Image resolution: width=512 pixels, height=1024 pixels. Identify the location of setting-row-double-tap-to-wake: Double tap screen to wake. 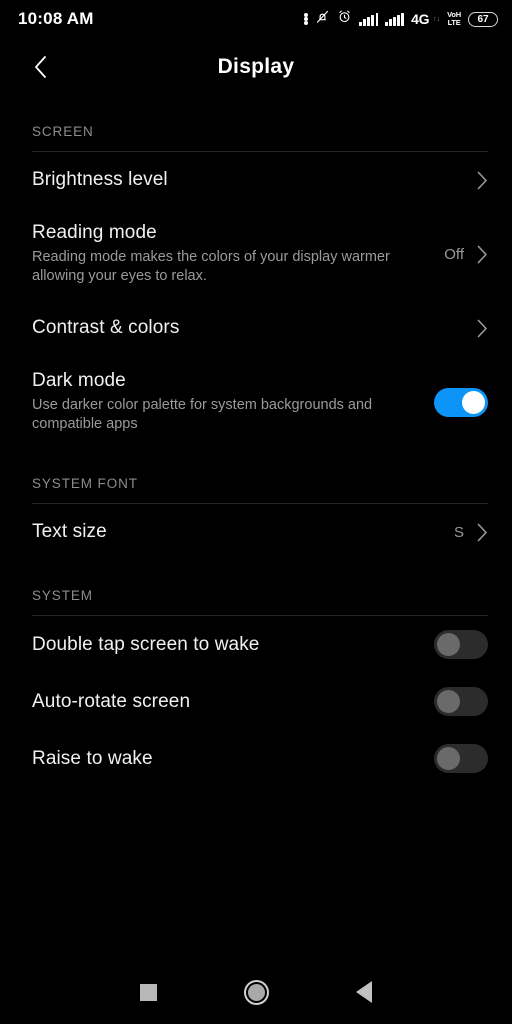
(256, 644).